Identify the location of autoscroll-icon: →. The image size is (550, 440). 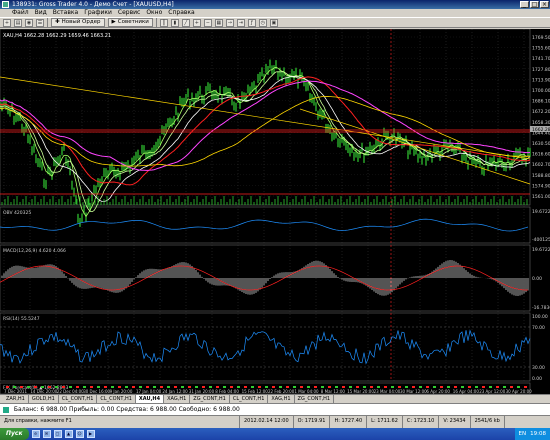
(229, 22).